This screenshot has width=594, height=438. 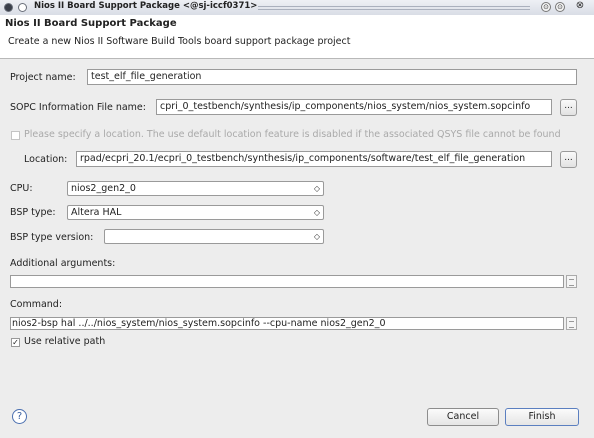 What do you see at coordinates (8, 7) in the screenshot?
I see `window-menu-icon` at bounding box center [8, 7].